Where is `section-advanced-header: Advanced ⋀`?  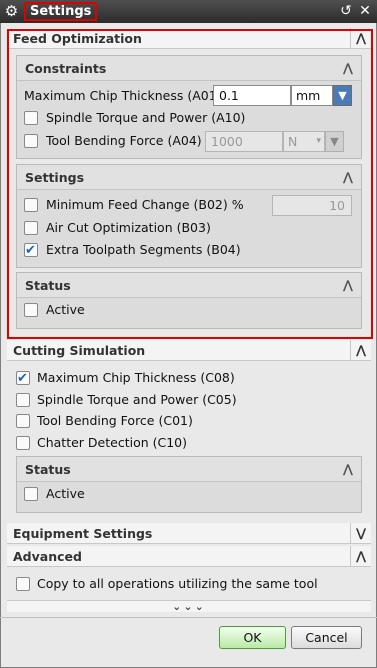
section-advanced-header: Advanced ⋀ is located at coordinates (189, 556).